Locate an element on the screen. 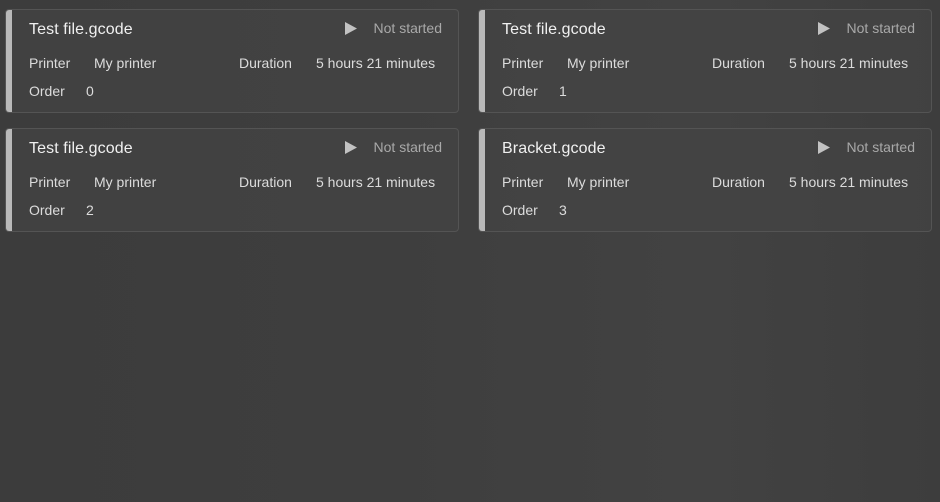 The height and width of the screenshot is (502, 940). order-value: 2 is located at coordinates (90, 210).